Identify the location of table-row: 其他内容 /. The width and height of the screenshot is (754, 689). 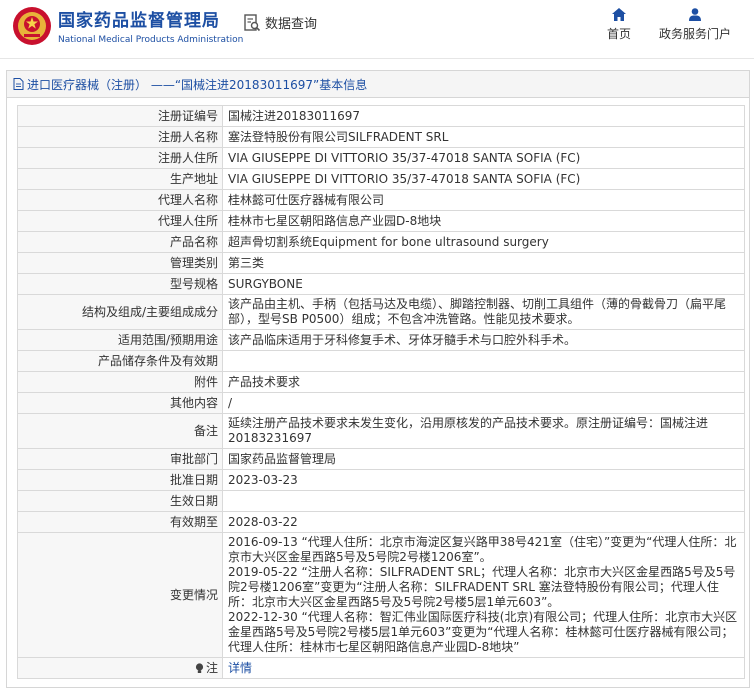
(381, 403).